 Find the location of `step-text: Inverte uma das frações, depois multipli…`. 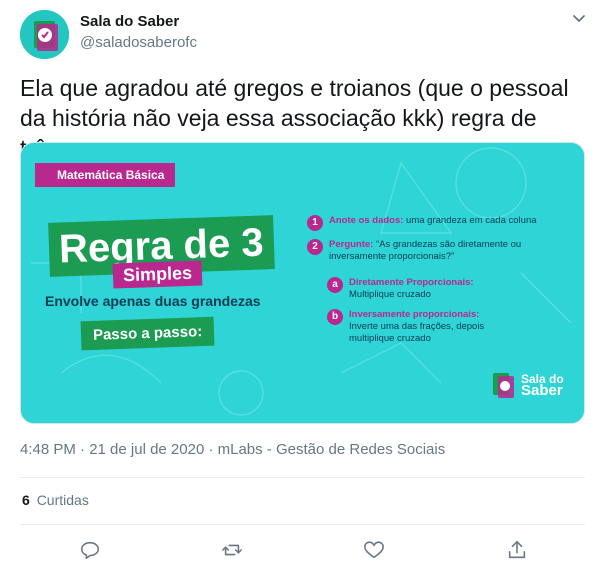

step-text: Inverte uma das frações, depois multipli… is located at coordinates (417, 332).